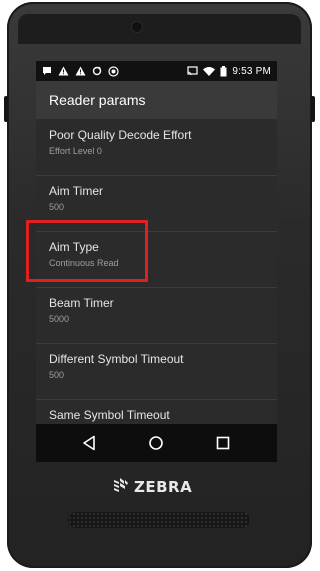 This screenshot has height=571, width=320. Describe the element at coordinates (109, 415) in the screenshot. I see `list-item-title: Same Symbol Timeout` at that location.